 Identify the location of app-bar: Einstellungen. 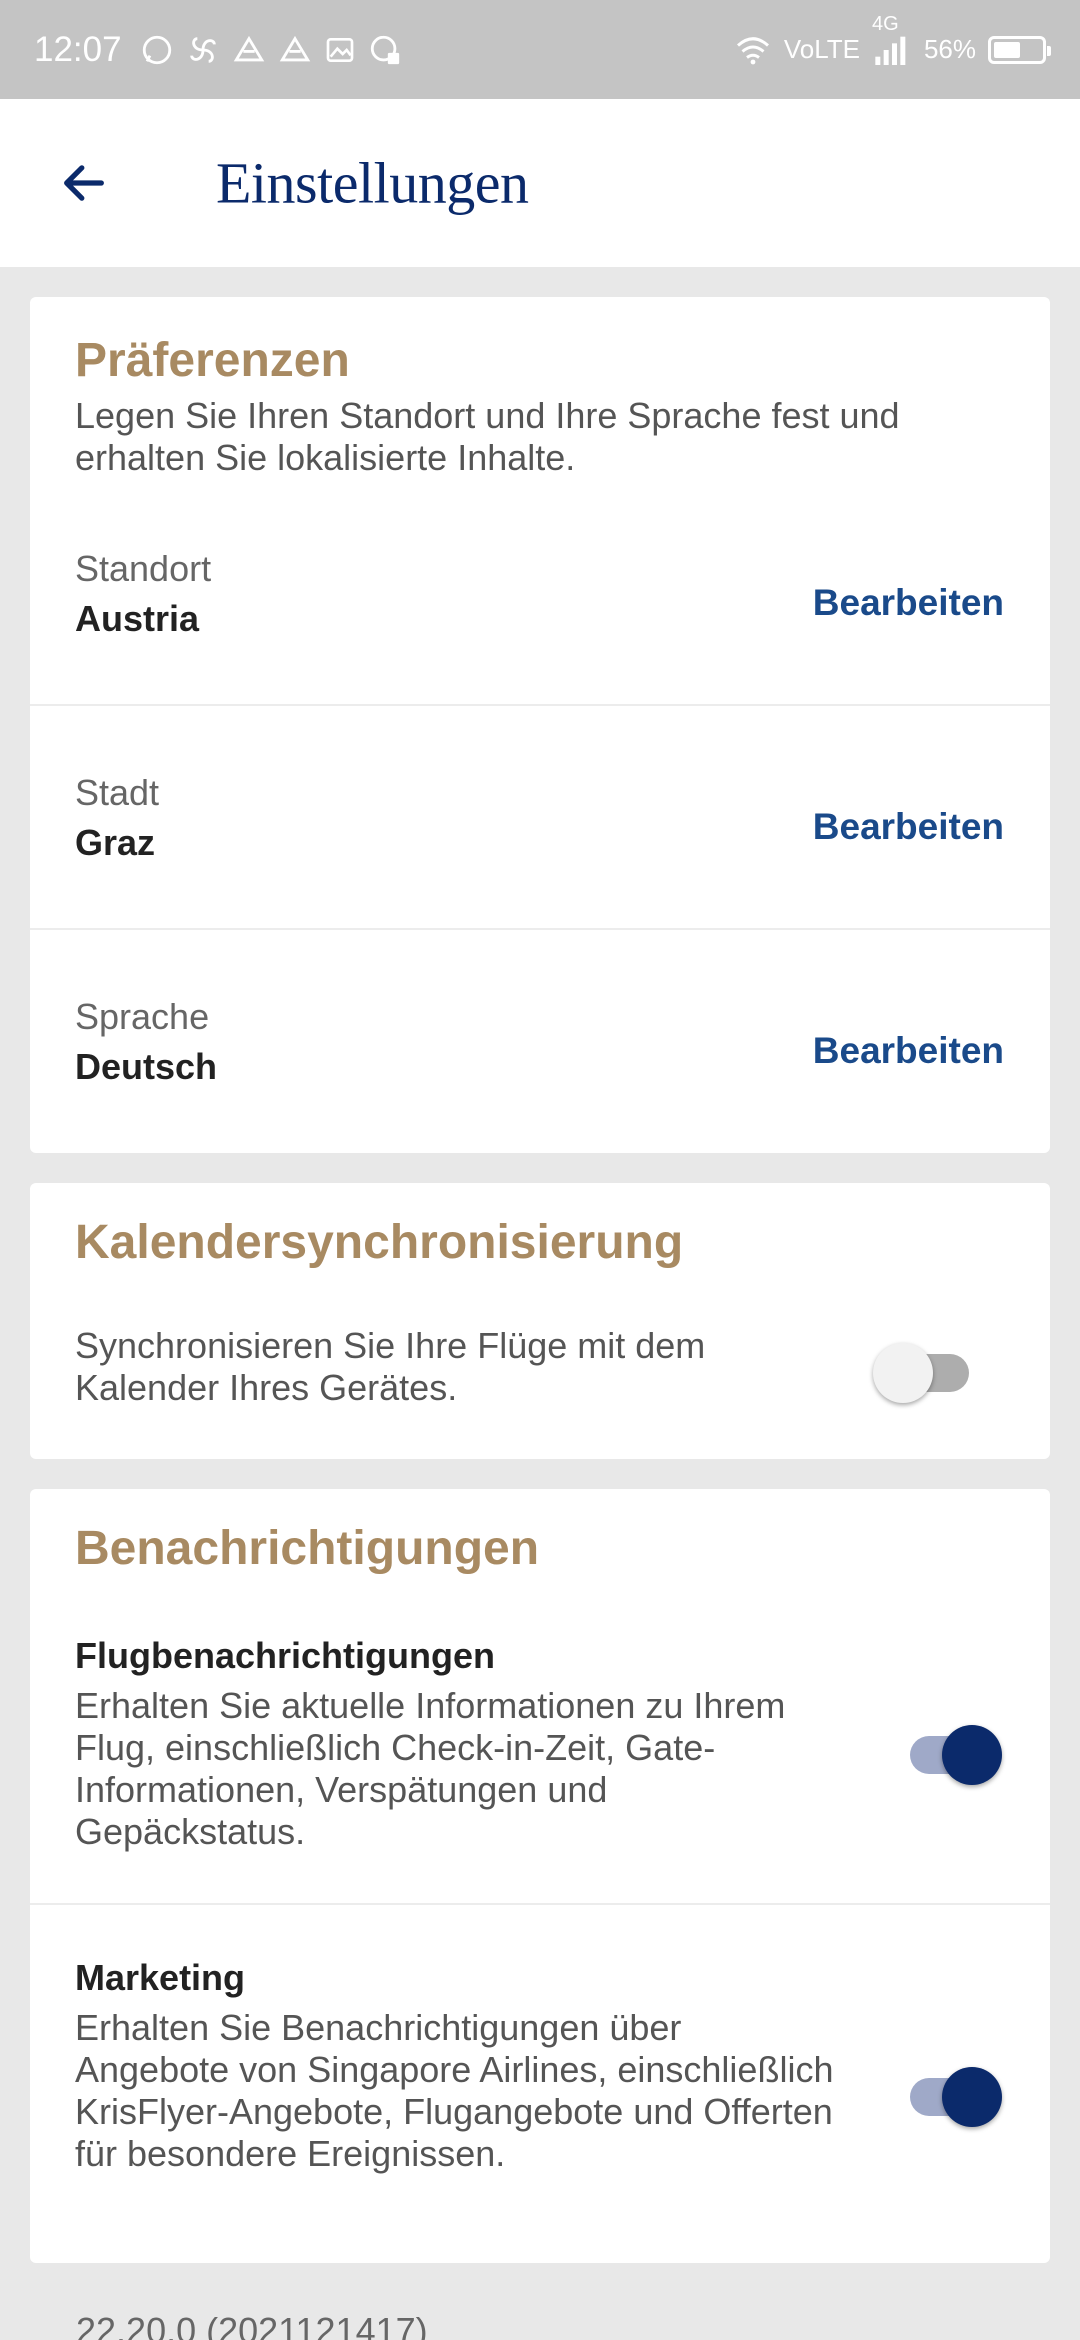
(540, 183).